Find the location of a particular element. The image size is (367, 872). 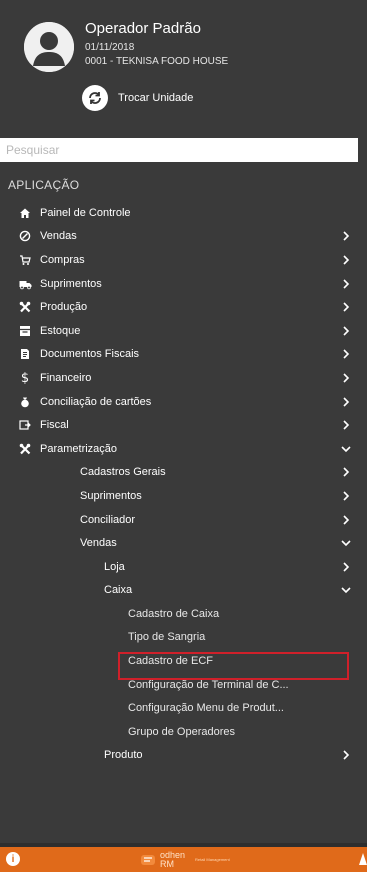

menu-item-label: Compras is located at coordinates (62, 259).